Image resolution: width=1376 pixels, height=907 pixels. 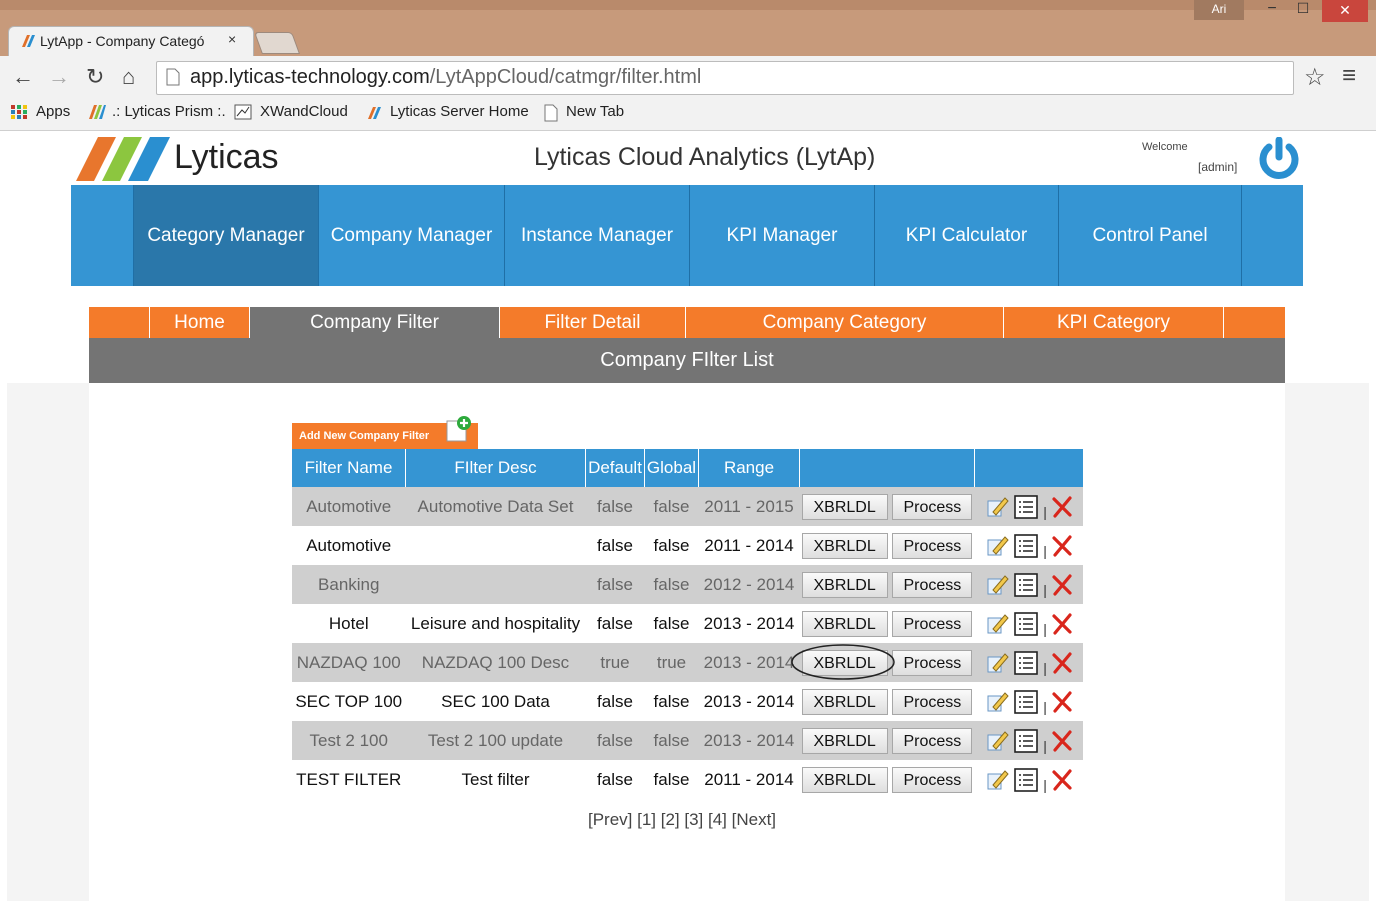 I want to click on tab-favicon-icon, so click(x=28, y=41).